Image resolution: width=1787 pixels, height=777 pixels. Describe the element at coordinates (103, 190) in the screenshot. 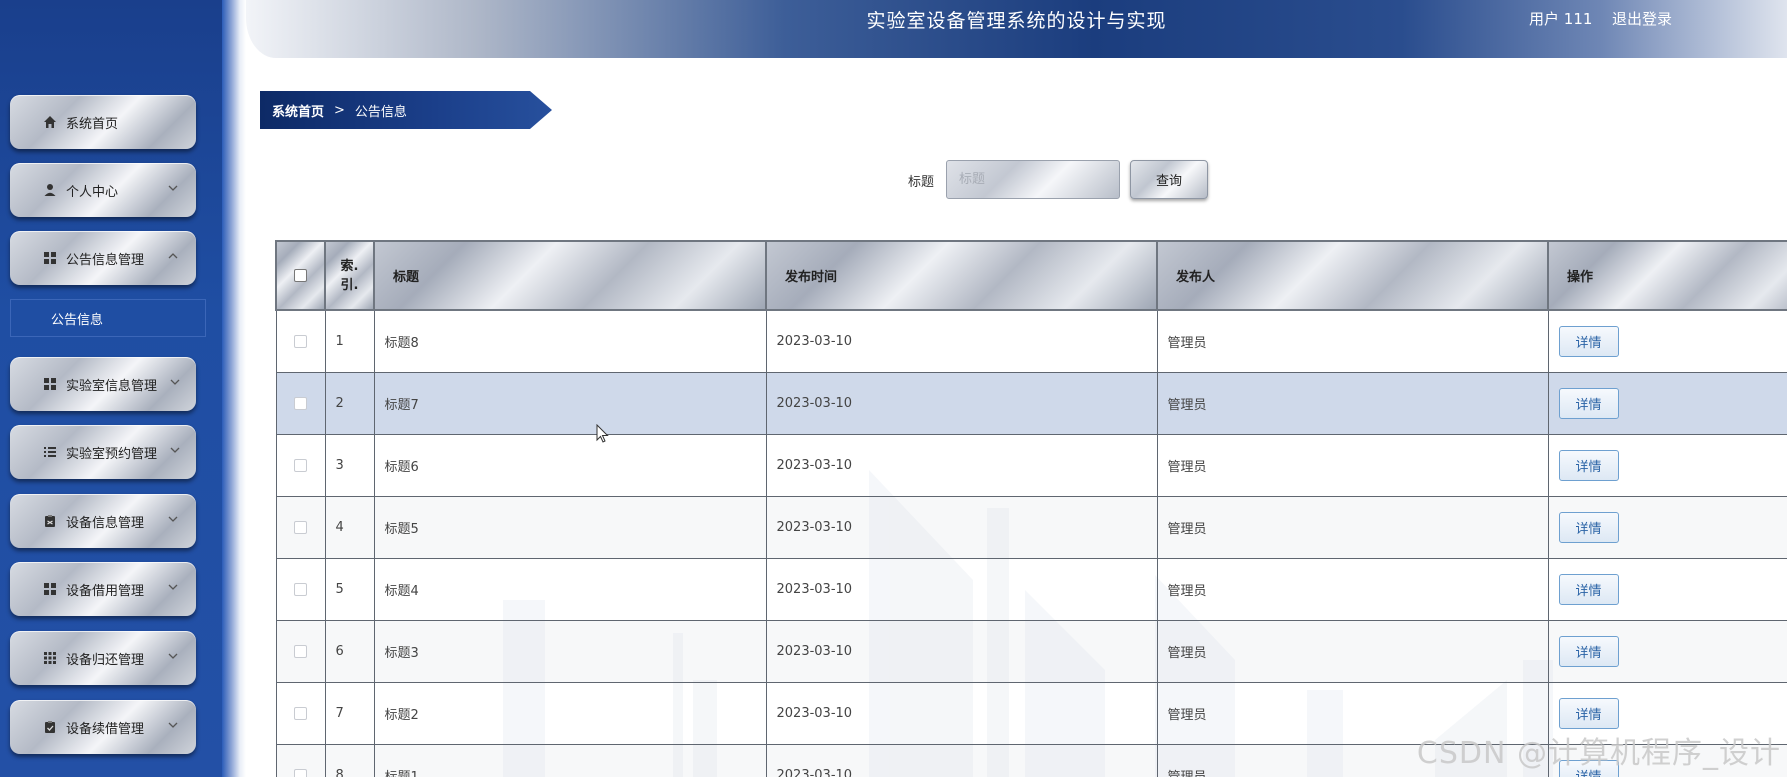

I see `sidebar-item-personal-center: 个人中心` at that location.